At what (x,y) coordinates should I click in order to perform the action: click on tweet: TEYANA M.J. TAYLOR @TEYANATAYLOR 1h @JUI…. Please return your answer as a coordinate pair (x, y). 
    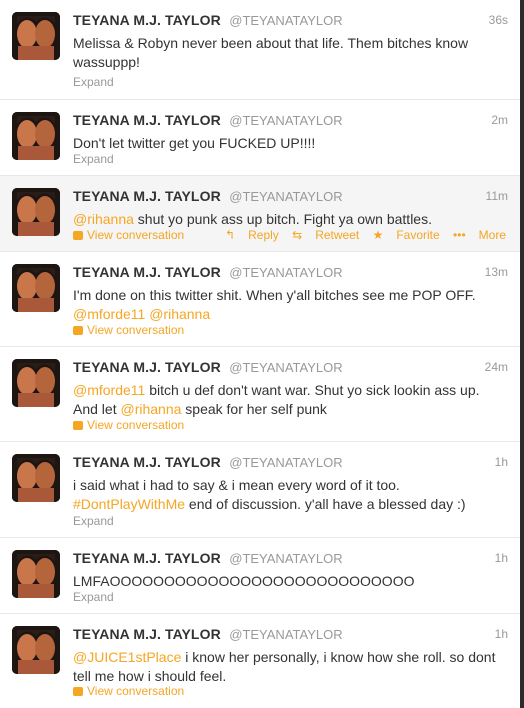
    Looking at the image, I should click on (260, 661).